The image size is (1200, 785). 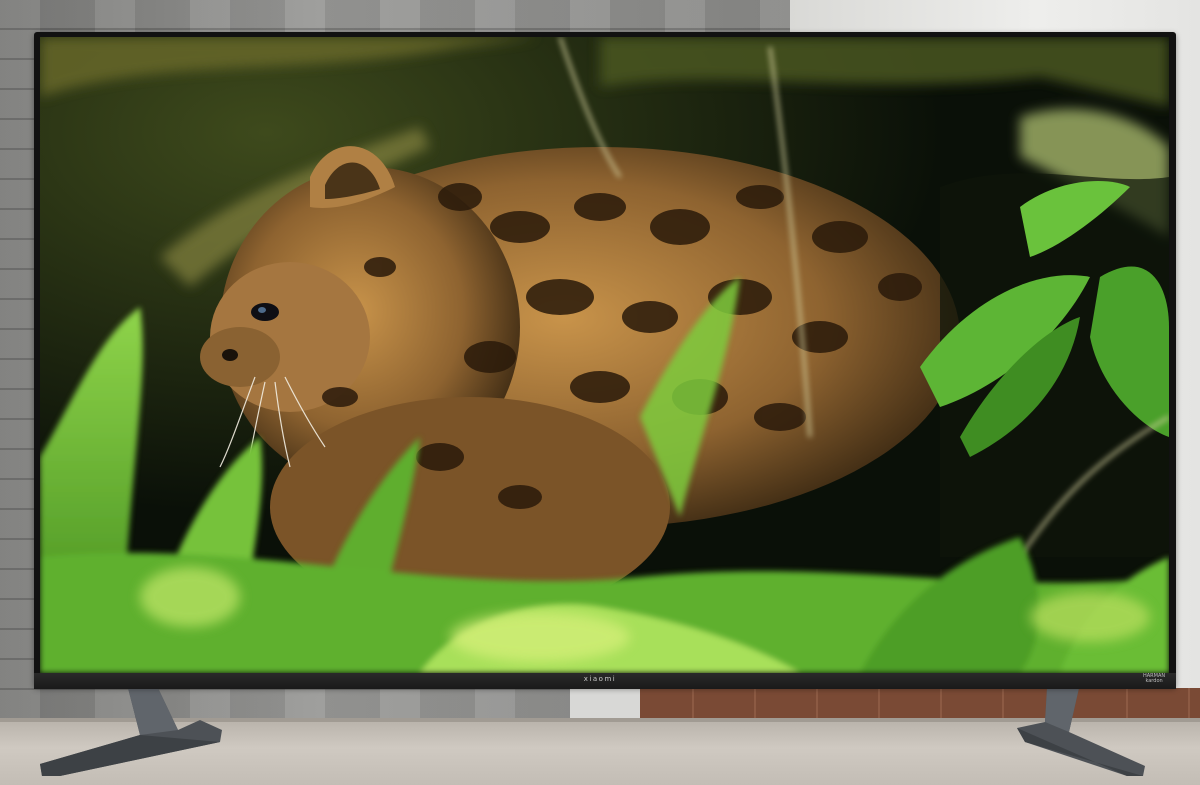 I want to click on cabinet-panel, so click(x=605, y=704).